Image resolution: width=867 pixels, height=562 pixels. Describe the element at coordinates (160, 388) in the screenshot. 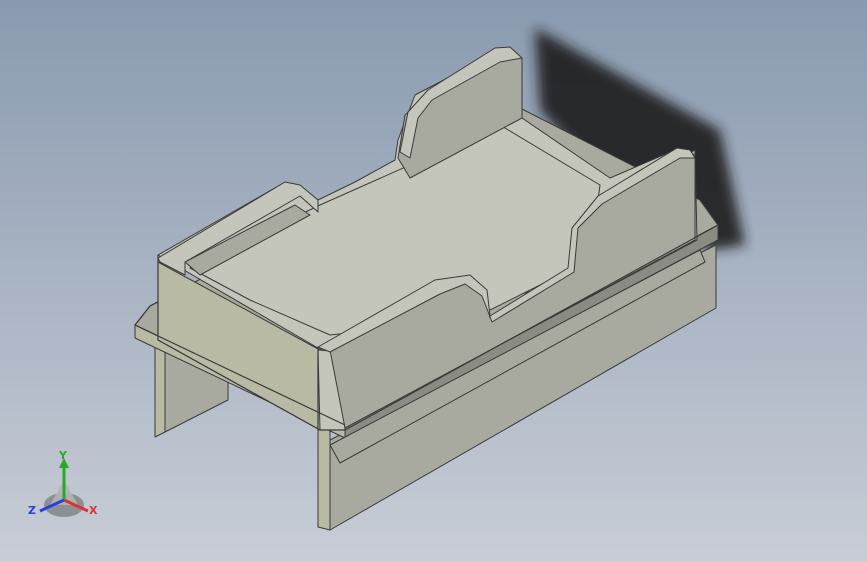

I see `left-leg` at that location.